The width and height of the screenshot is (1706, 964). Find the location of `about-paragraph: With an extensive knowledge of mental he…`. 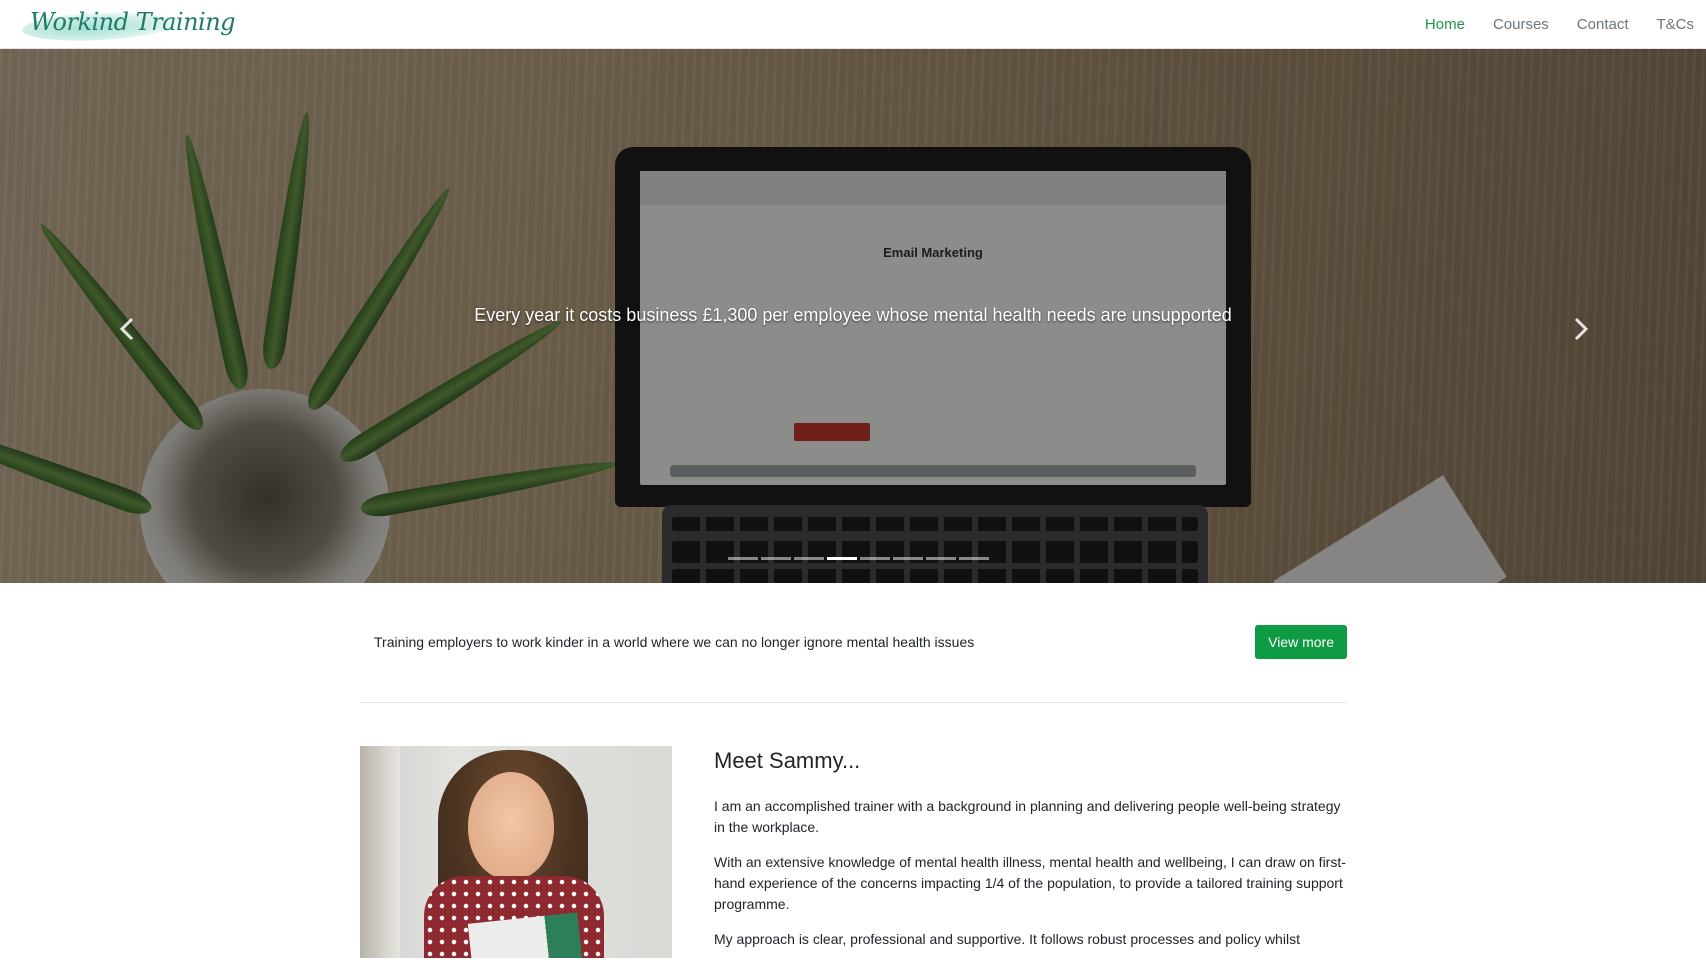

about-paragraph: With an extensive knowledge of mental he… is located at coordinates (1030, 883).